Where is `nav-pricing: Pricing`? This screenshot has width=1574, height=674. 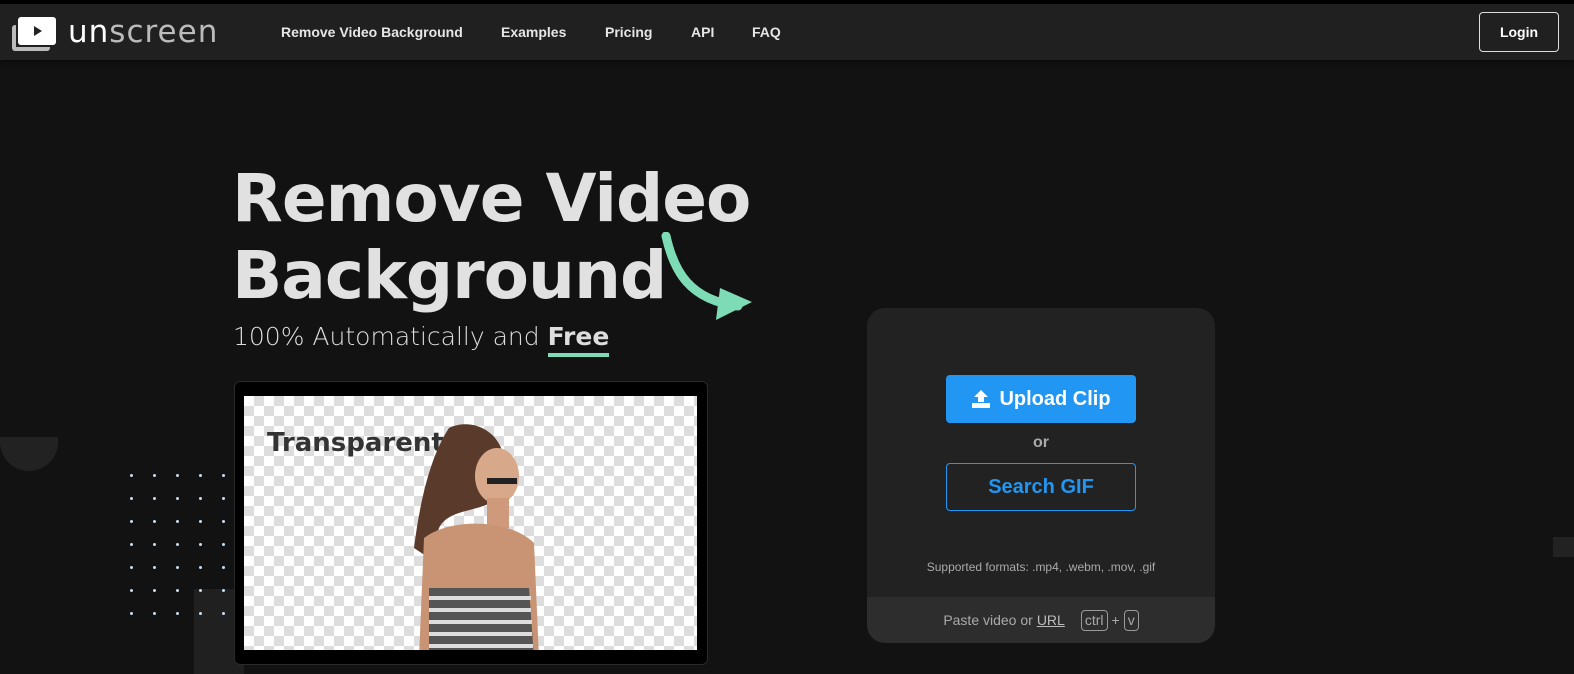
nav-pricing: Pricing is located at coordinates (628, 32).